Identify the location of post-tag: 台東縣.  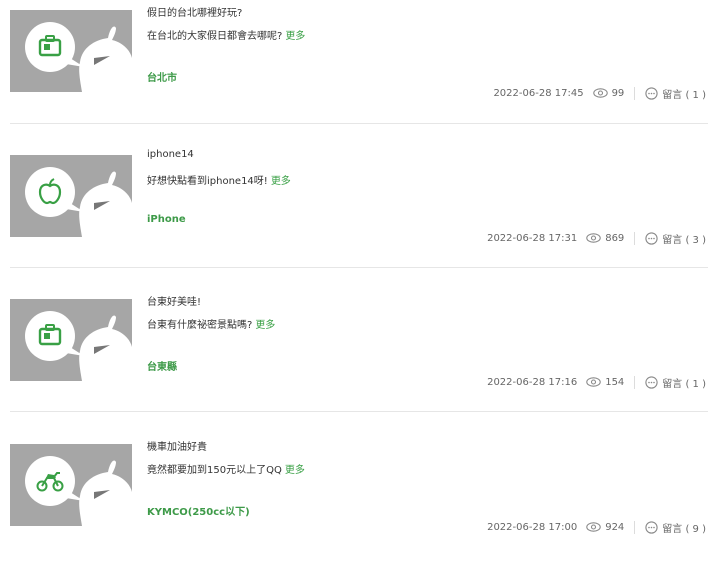
(162, 365).